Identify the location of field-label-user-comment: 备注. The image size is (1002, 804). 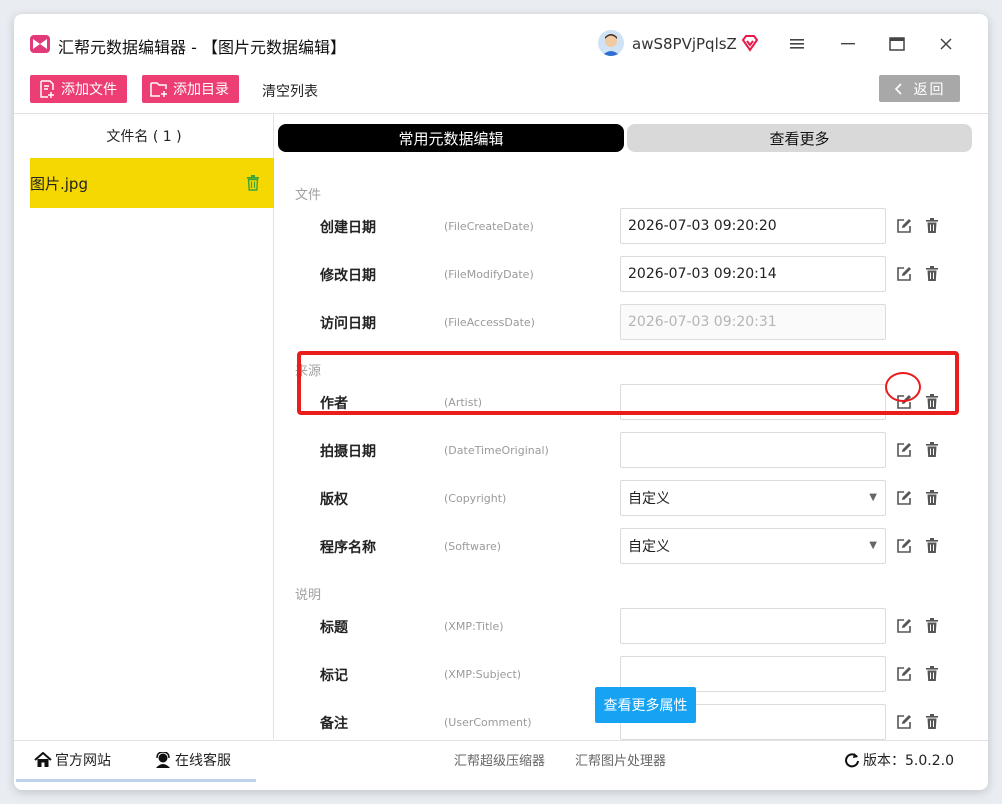
(334, 724).